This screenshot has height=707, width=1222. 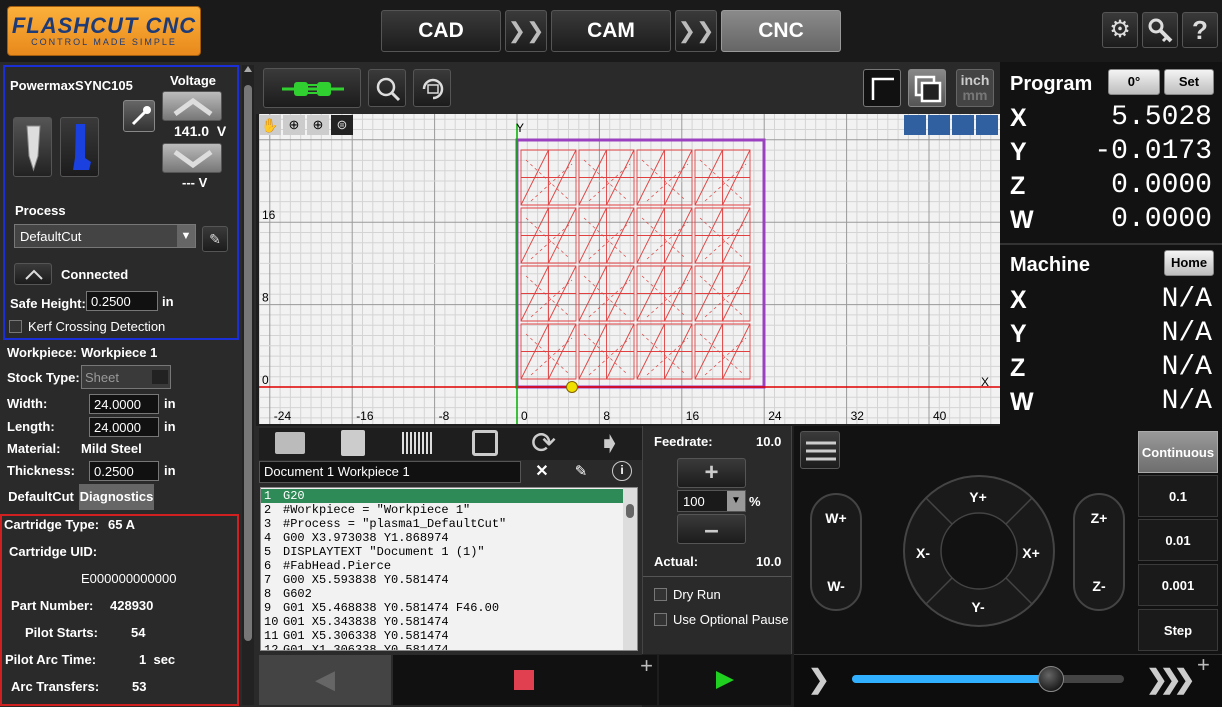 I want to click on stock-type-label: Stock Type:, so click(x=43, y=377).